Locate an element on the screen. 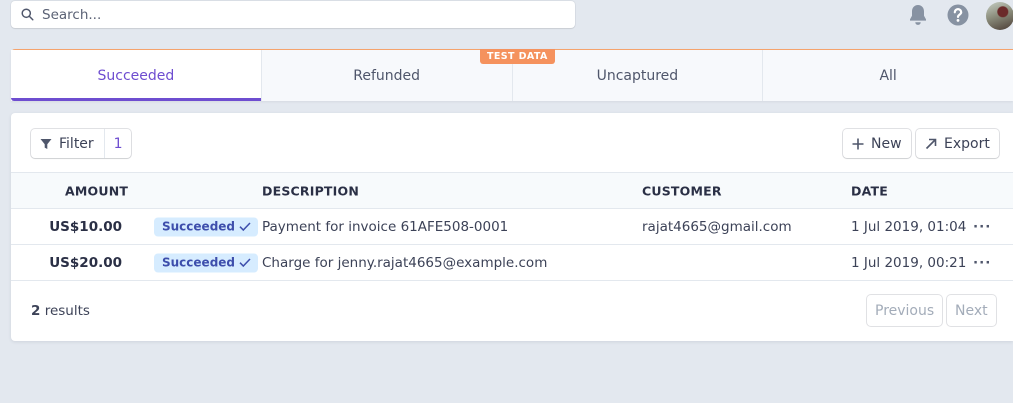  arrow-up-right-icon is located at coordinates (931, 143).